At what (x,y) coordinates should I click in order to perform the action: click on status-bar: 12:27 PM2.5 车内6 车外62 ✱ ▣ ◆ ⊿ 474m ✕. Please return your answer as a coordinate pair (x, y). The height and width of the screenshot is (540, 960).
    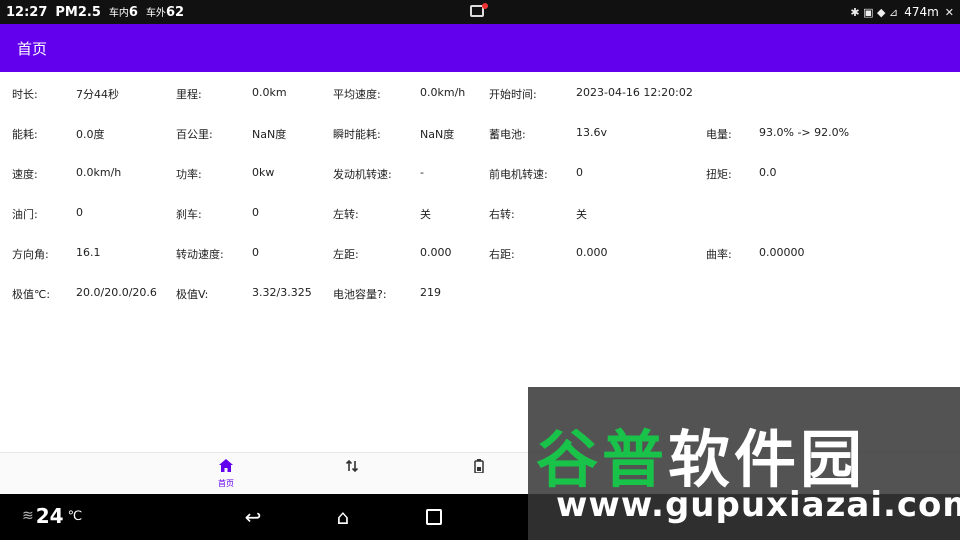
    Looking at the image, I should click on (480, 12).